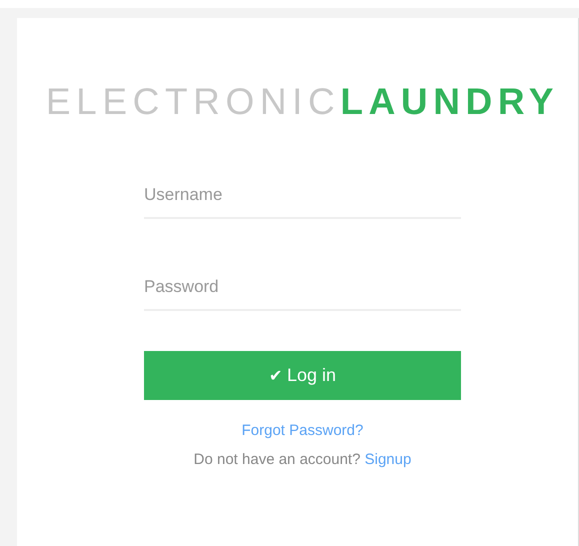  I want to click on forgot-password-link: Forgot Password?, so click(303, 430).